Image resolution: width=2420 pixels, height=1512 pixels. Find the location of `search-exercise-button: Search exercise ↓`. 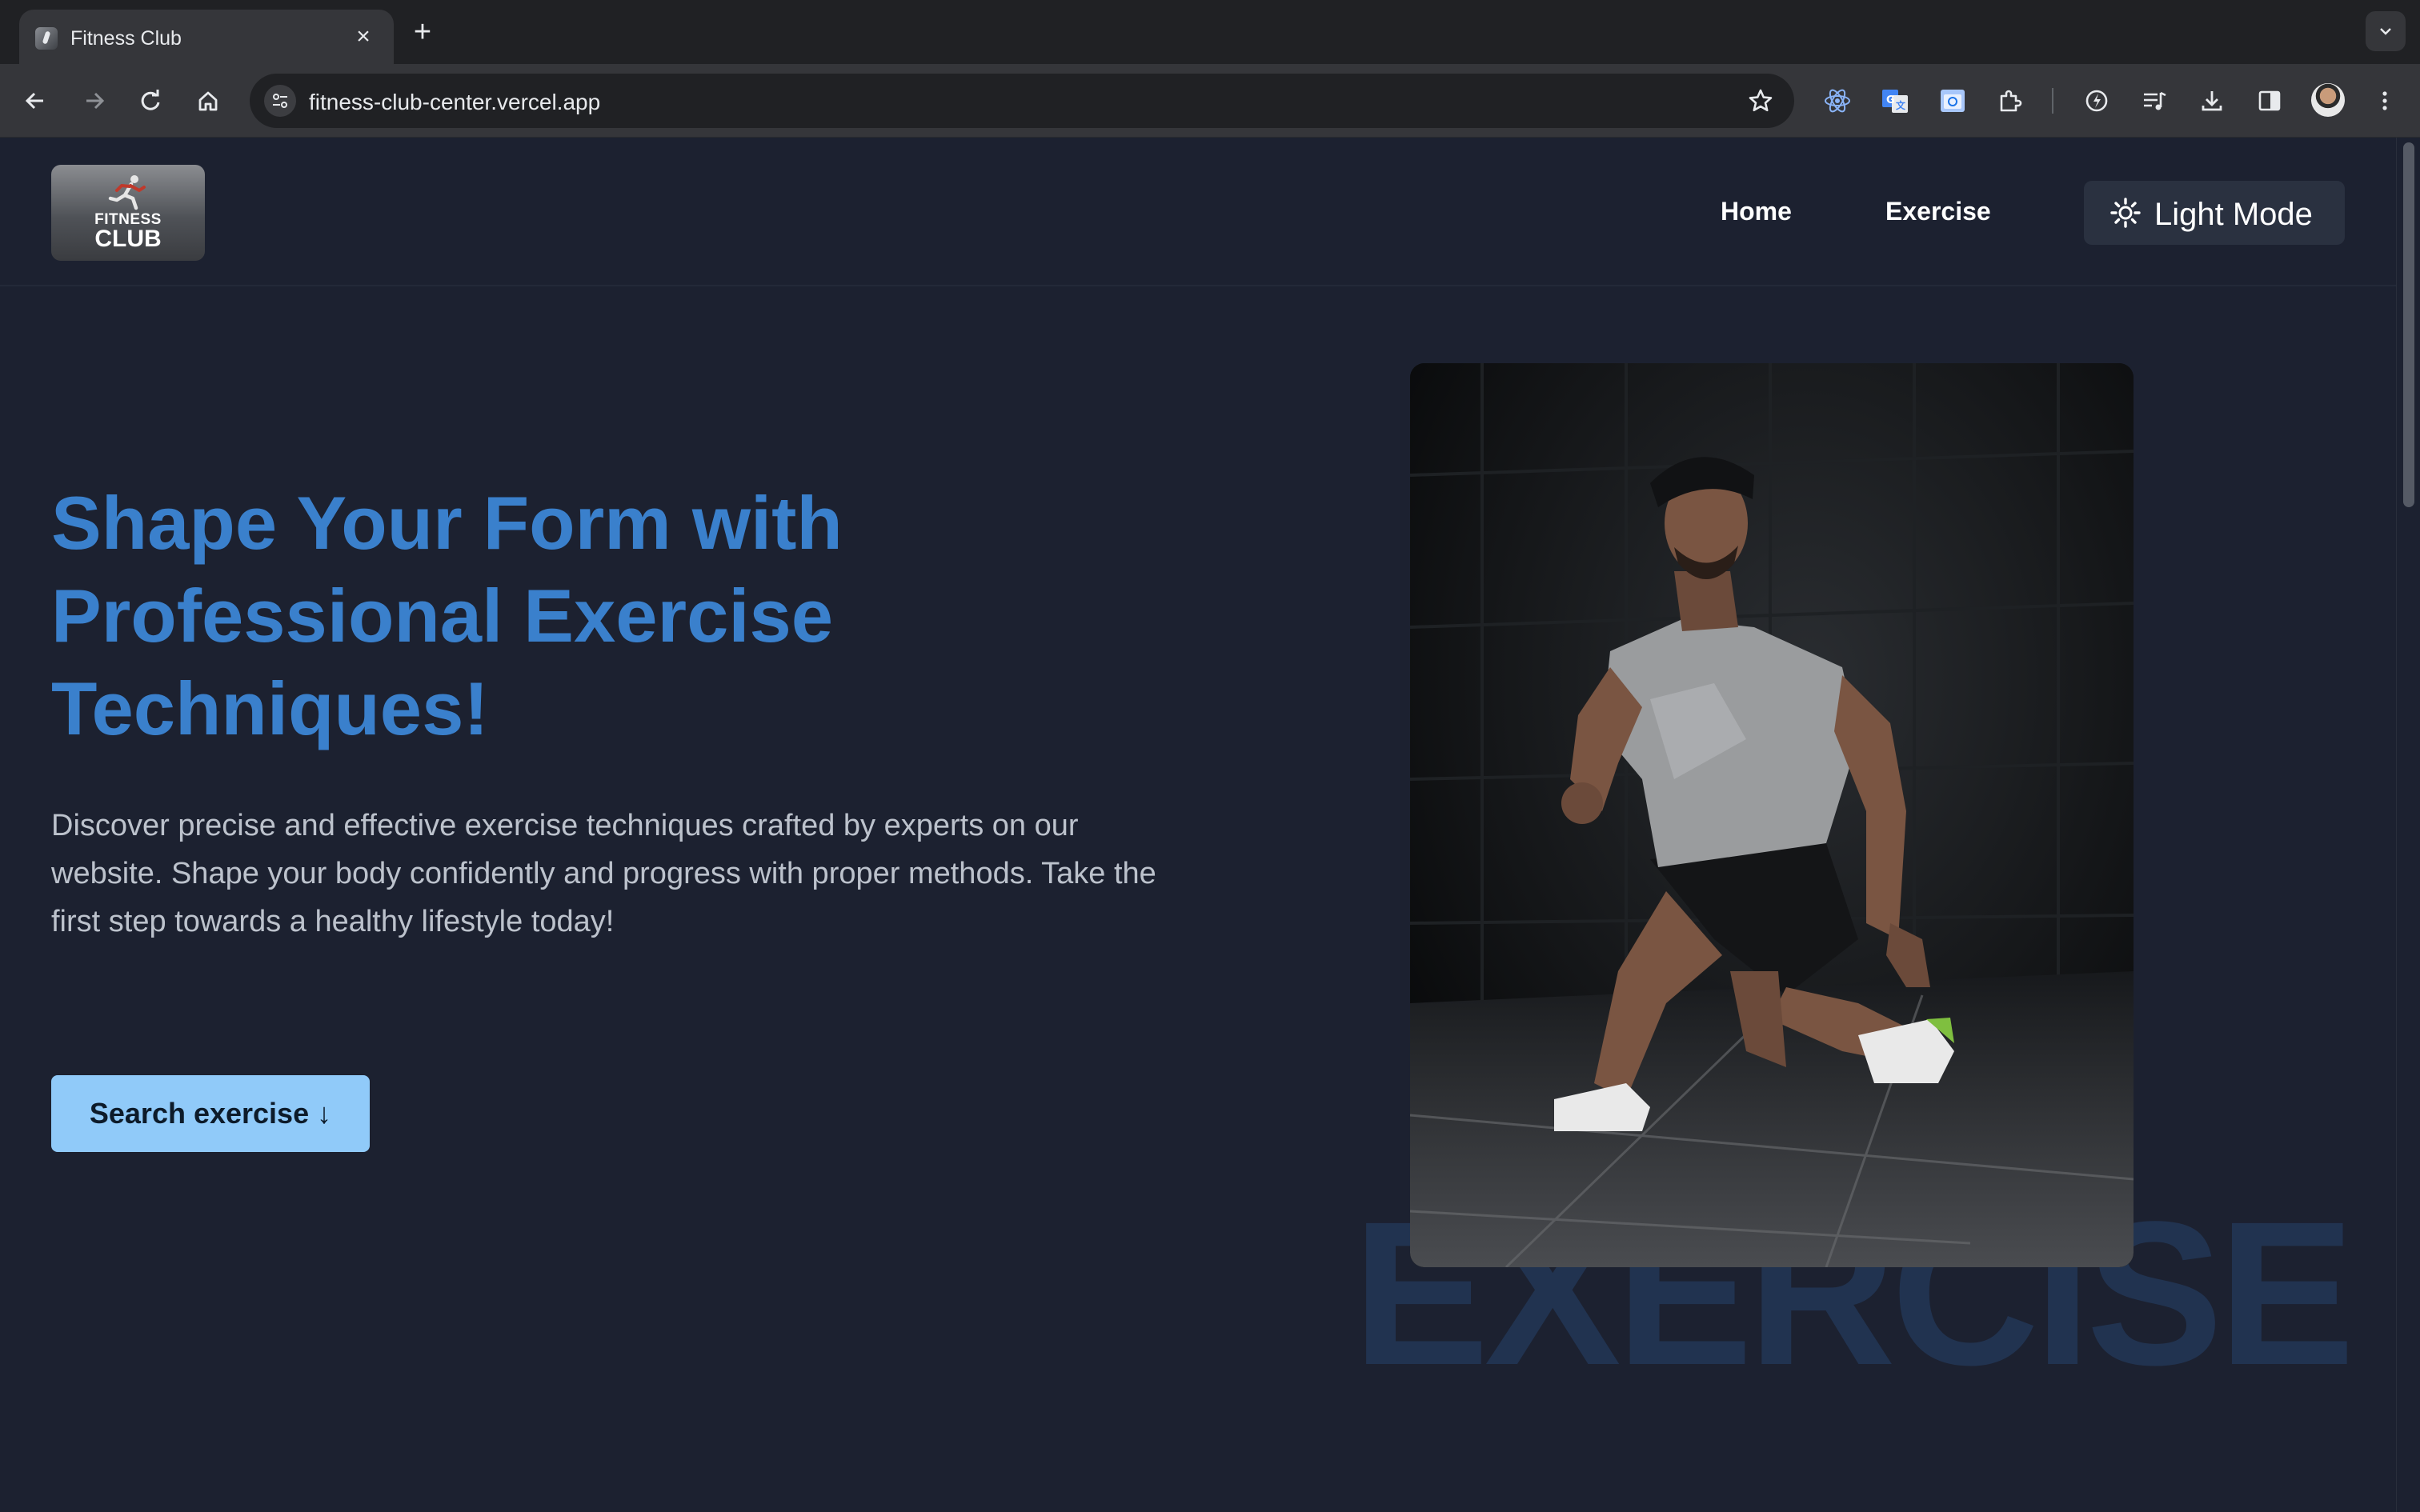

search-exercise-button: Search exercise ↓ is located at coordinates (210, 1113).